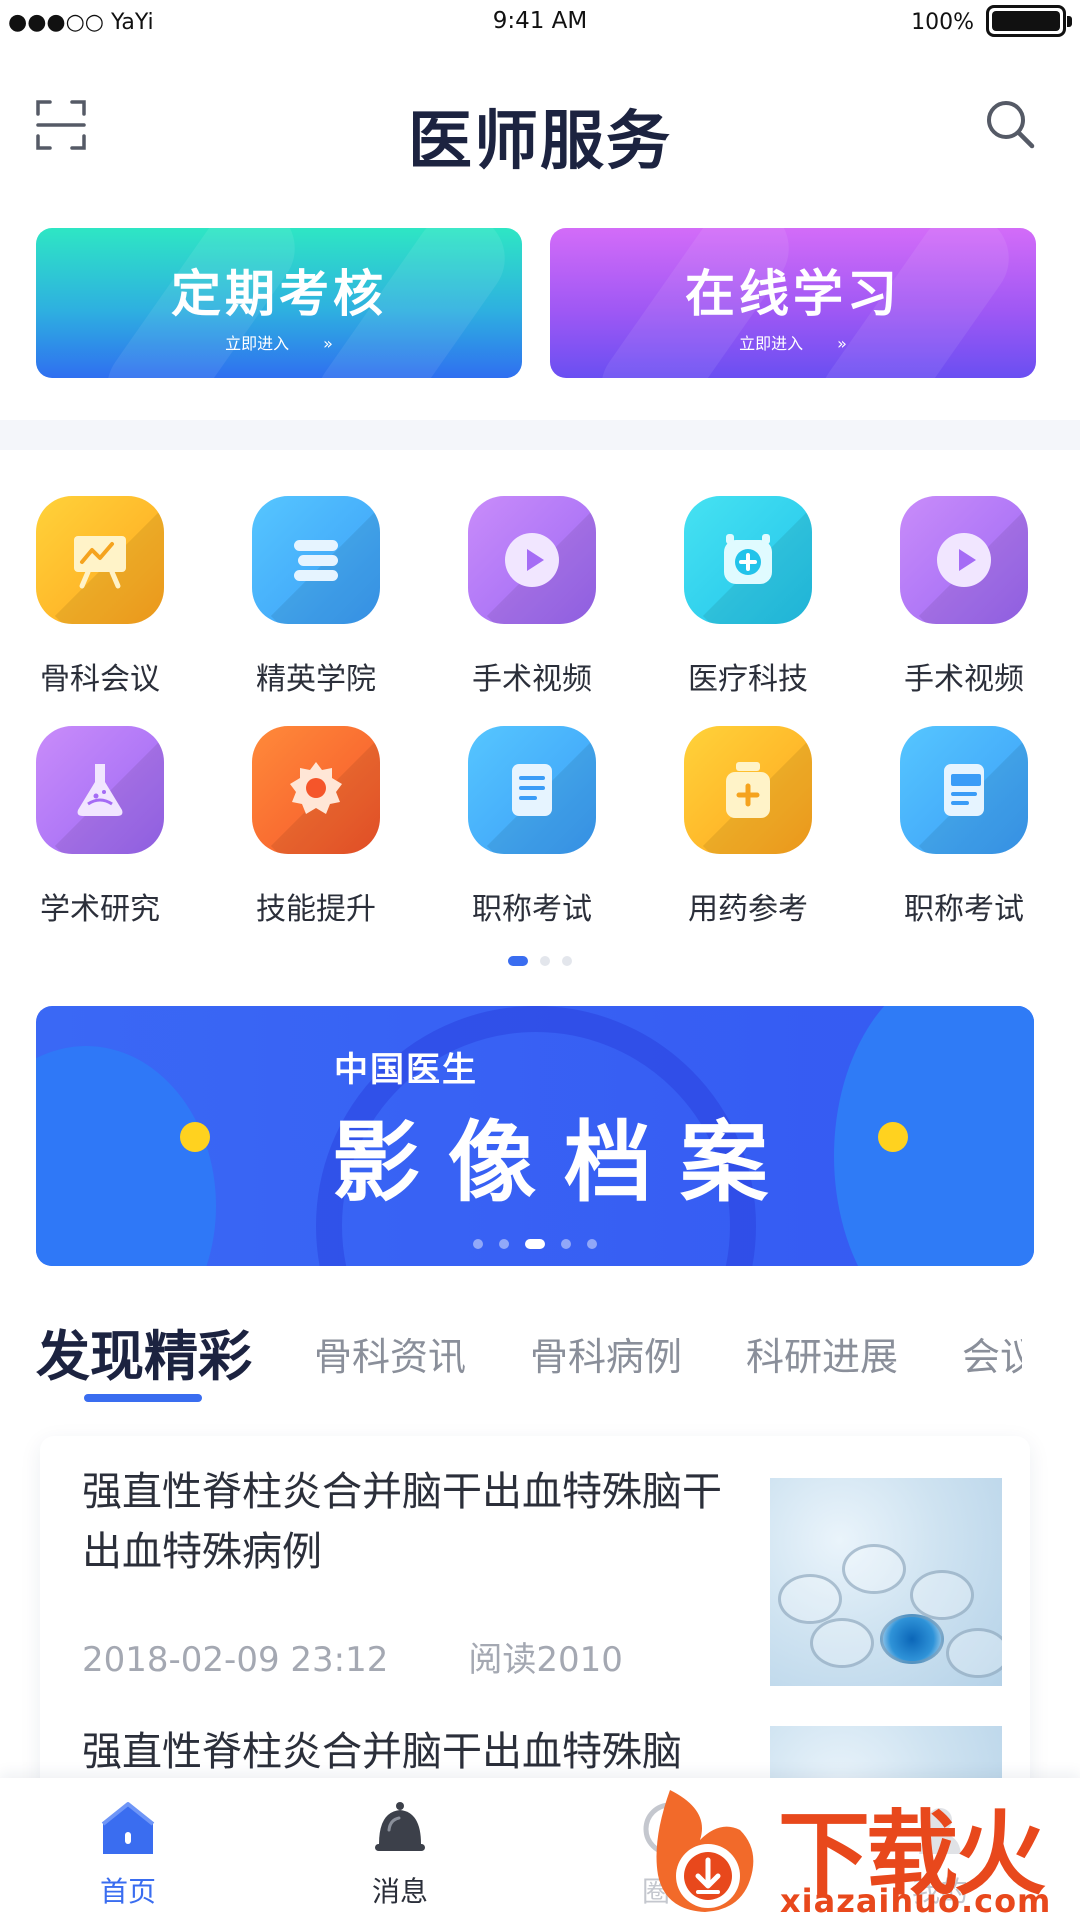  I want to click on grid-item-label: 医疗科技, so click(748, 679).